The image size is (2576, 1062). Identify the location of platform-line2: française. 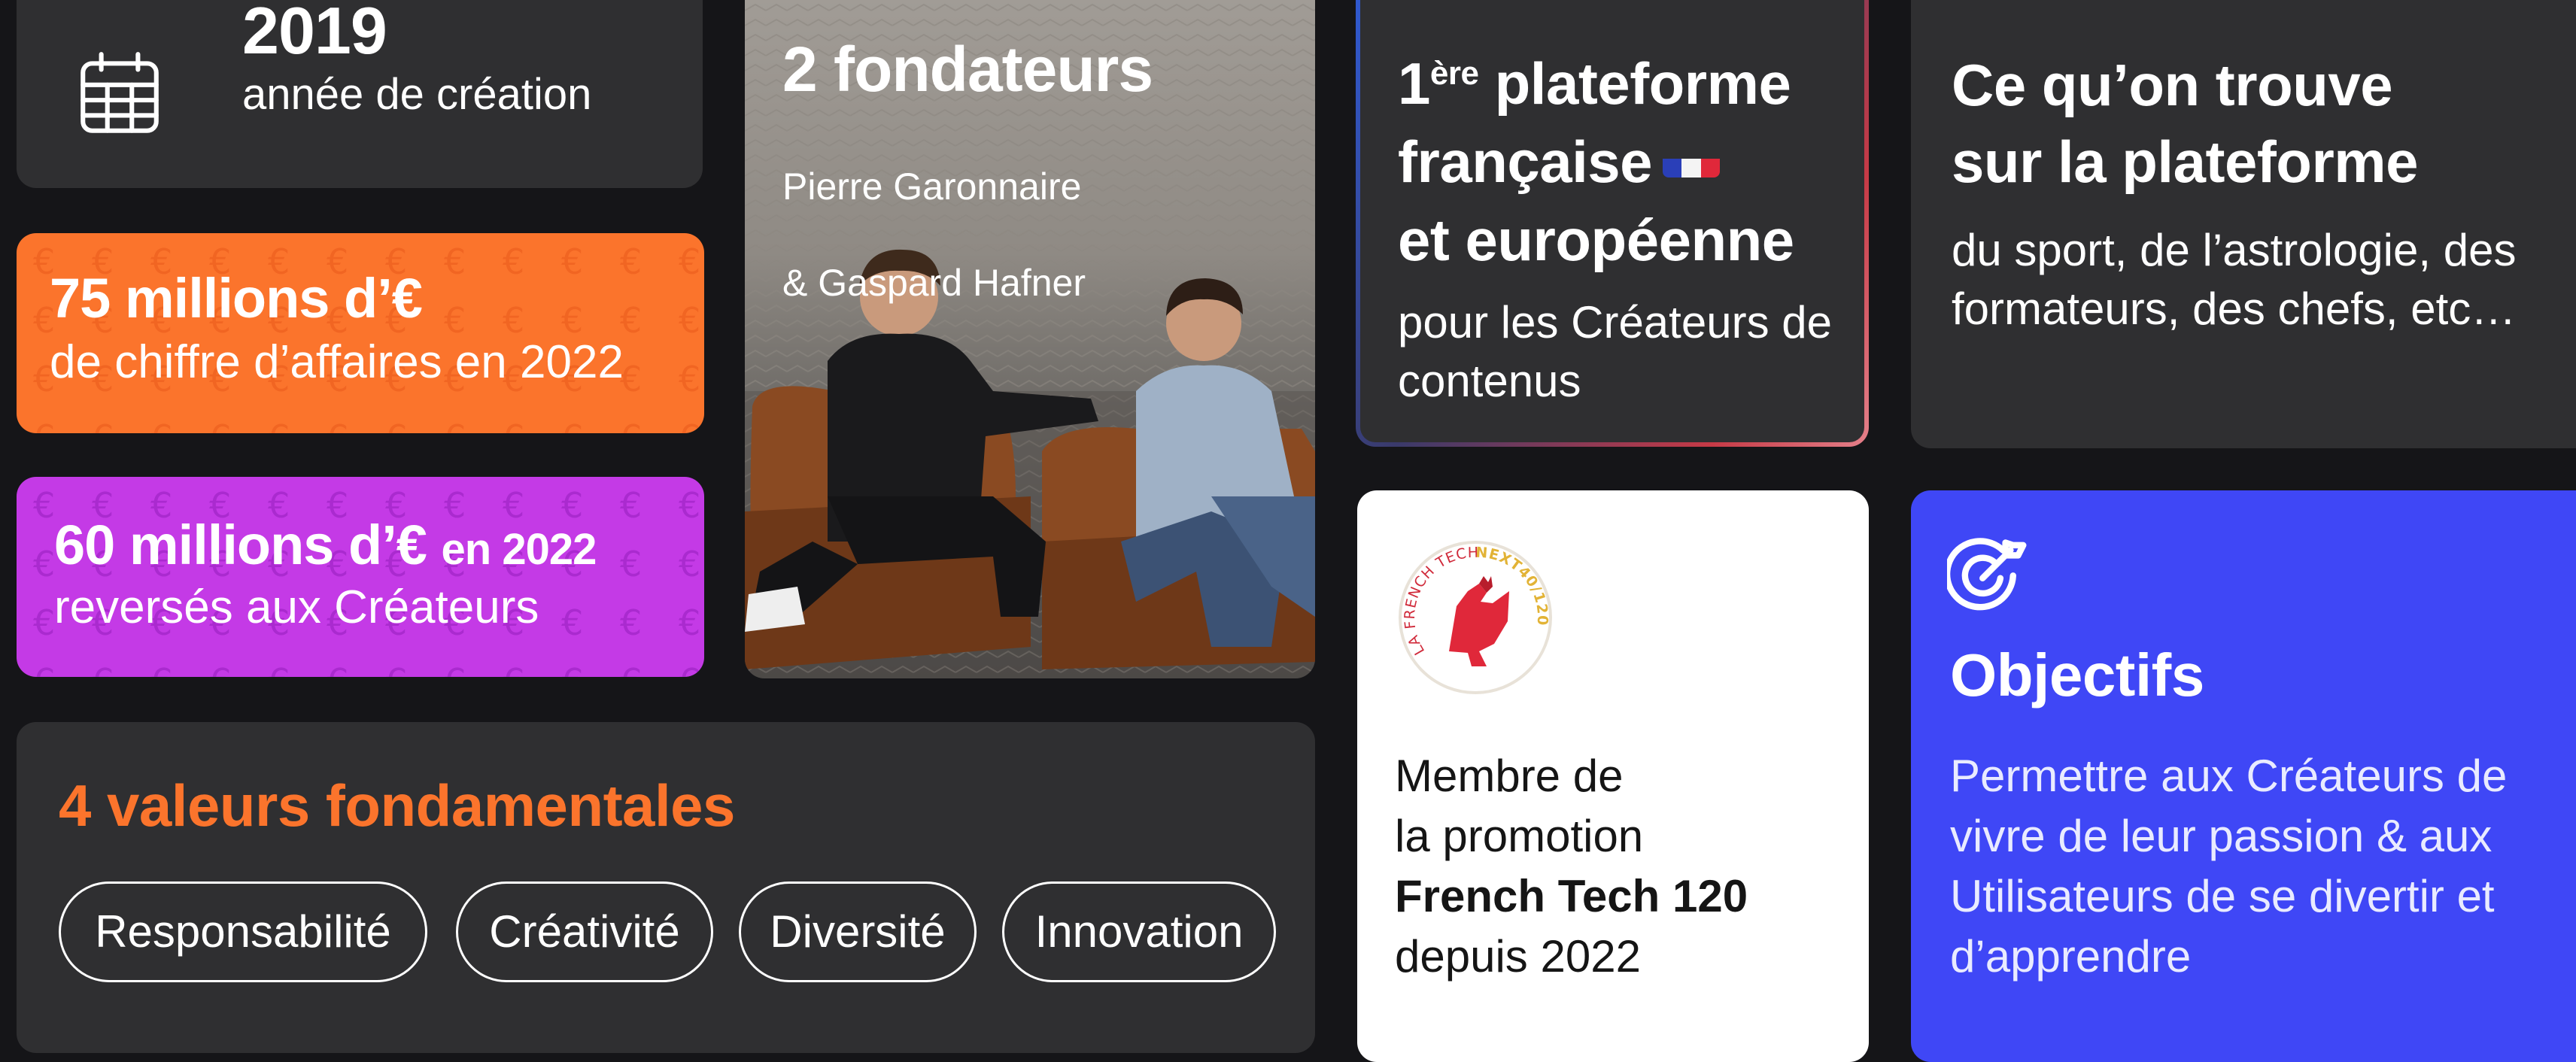
(1525, 162).